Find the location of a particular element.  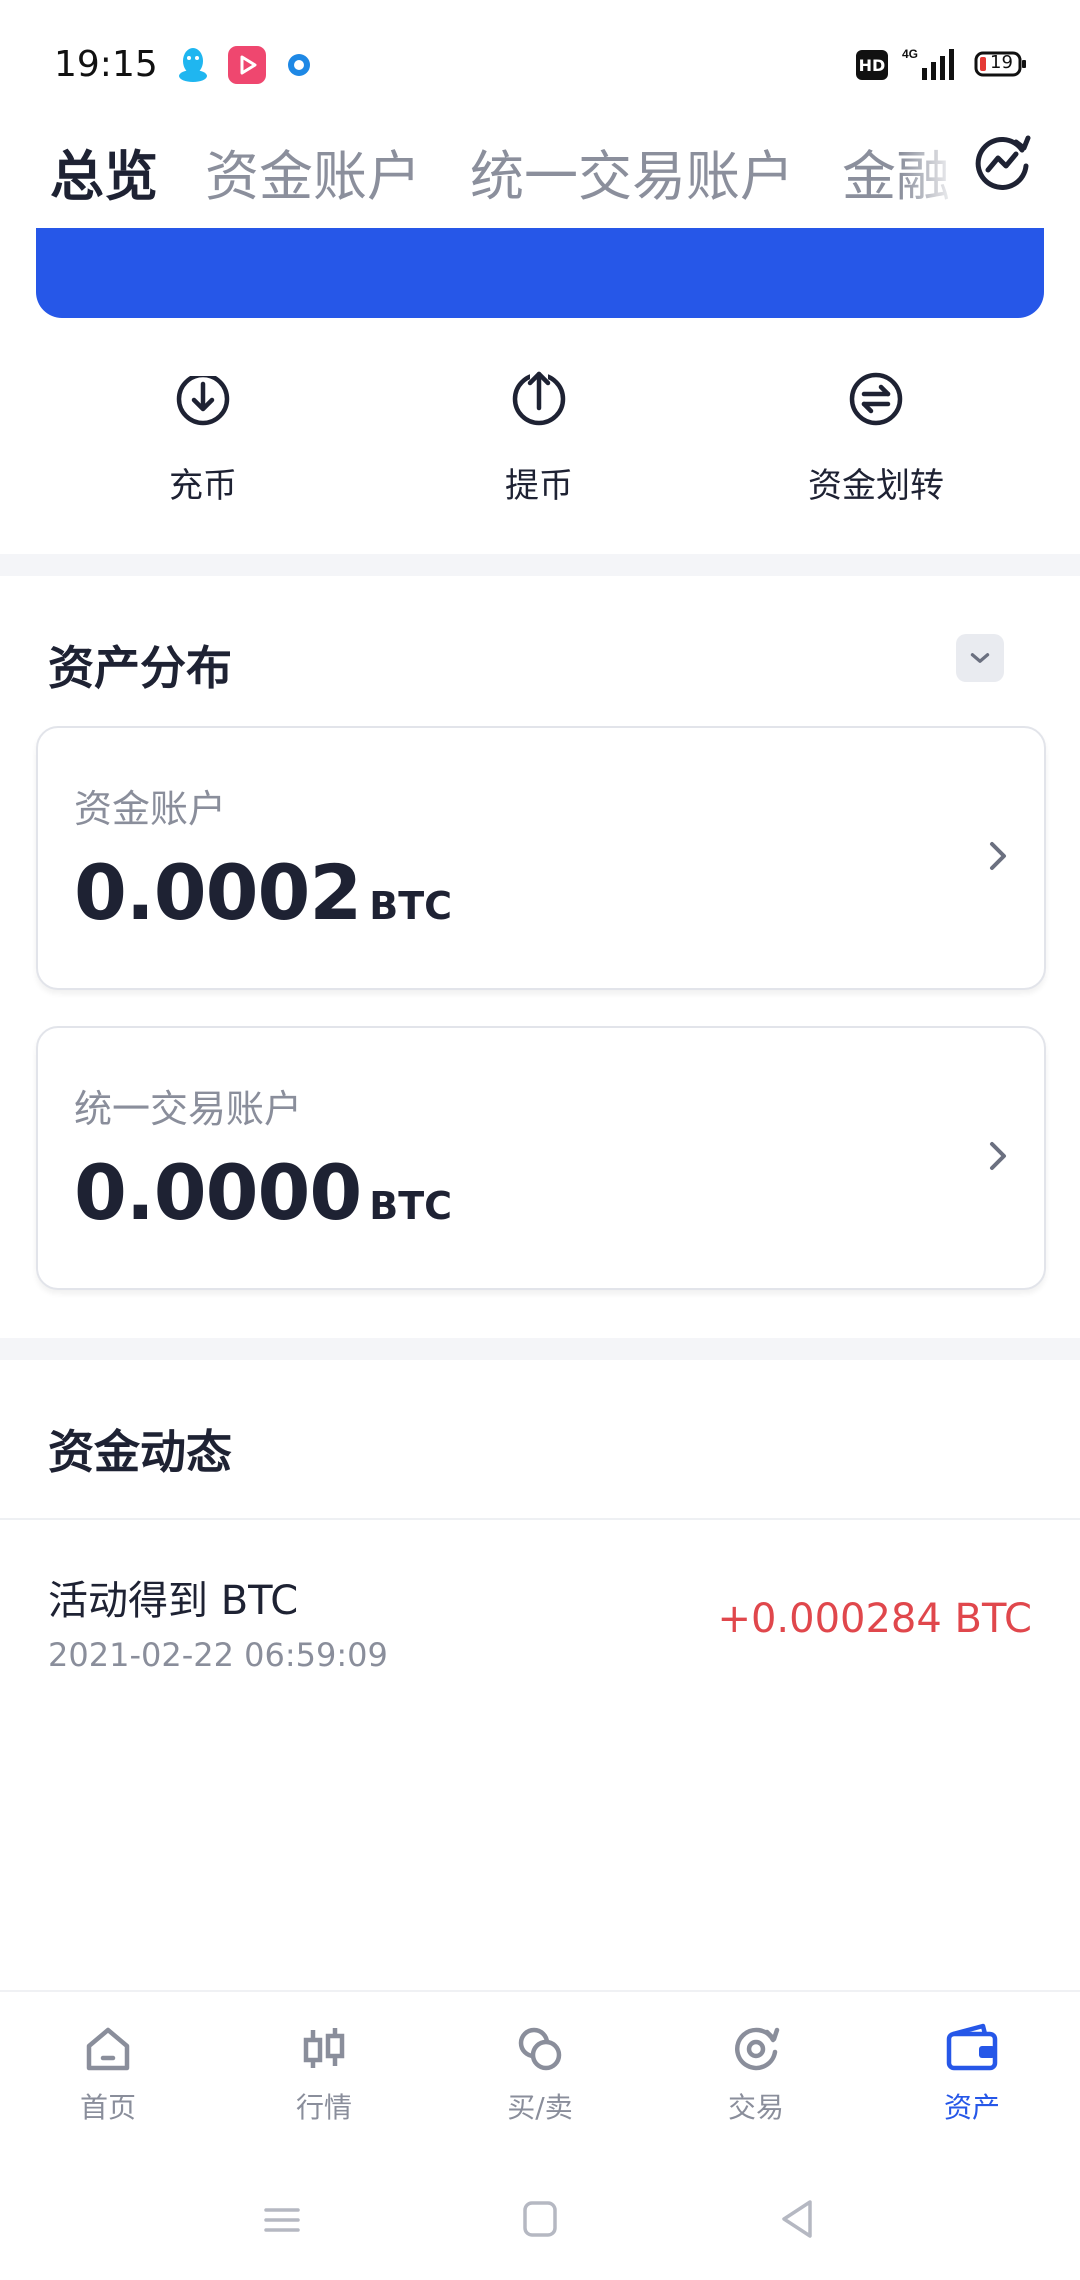

status-time: 19:15 is located at coordinates (106, 64).